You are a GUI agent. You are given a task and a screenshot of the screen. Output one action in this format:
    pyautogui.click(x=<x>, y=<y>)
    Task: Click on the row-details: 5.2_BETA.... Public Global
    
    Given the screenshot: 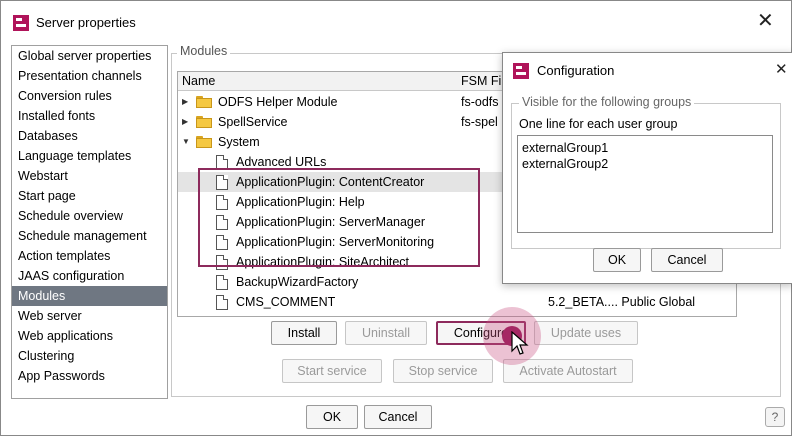 What is the action you would take?
    pyautogui.click(x=622, y=302)
    